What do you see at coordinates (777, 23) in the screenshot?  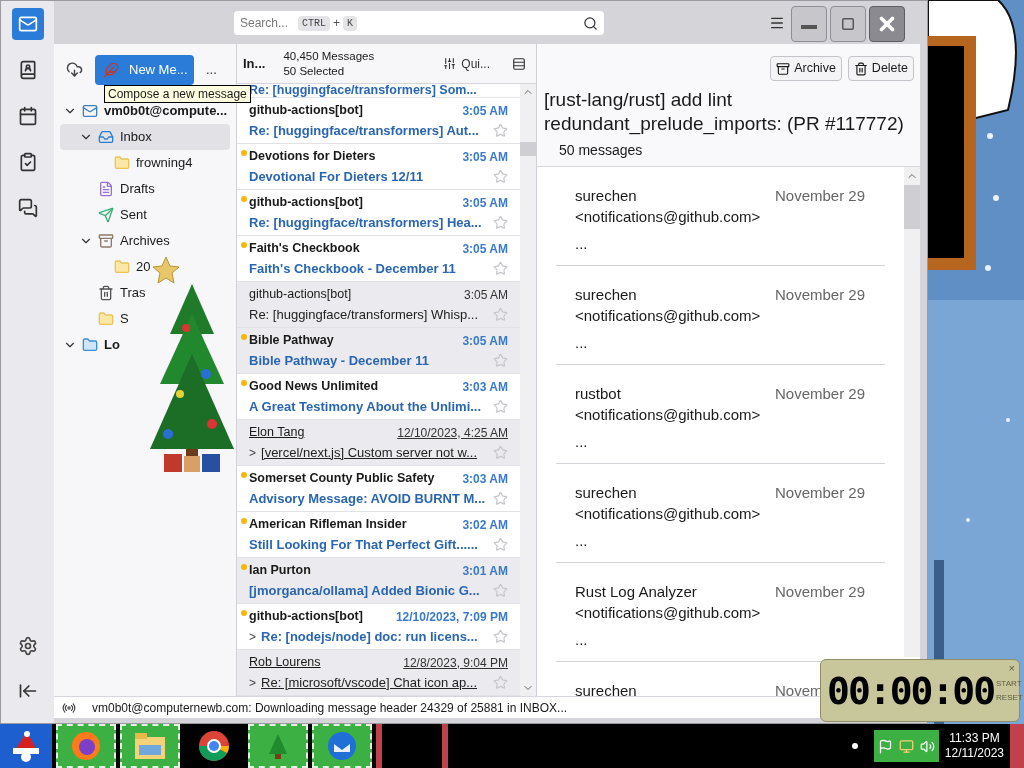 I see `menu-icon` at bounding box center [777, 23].